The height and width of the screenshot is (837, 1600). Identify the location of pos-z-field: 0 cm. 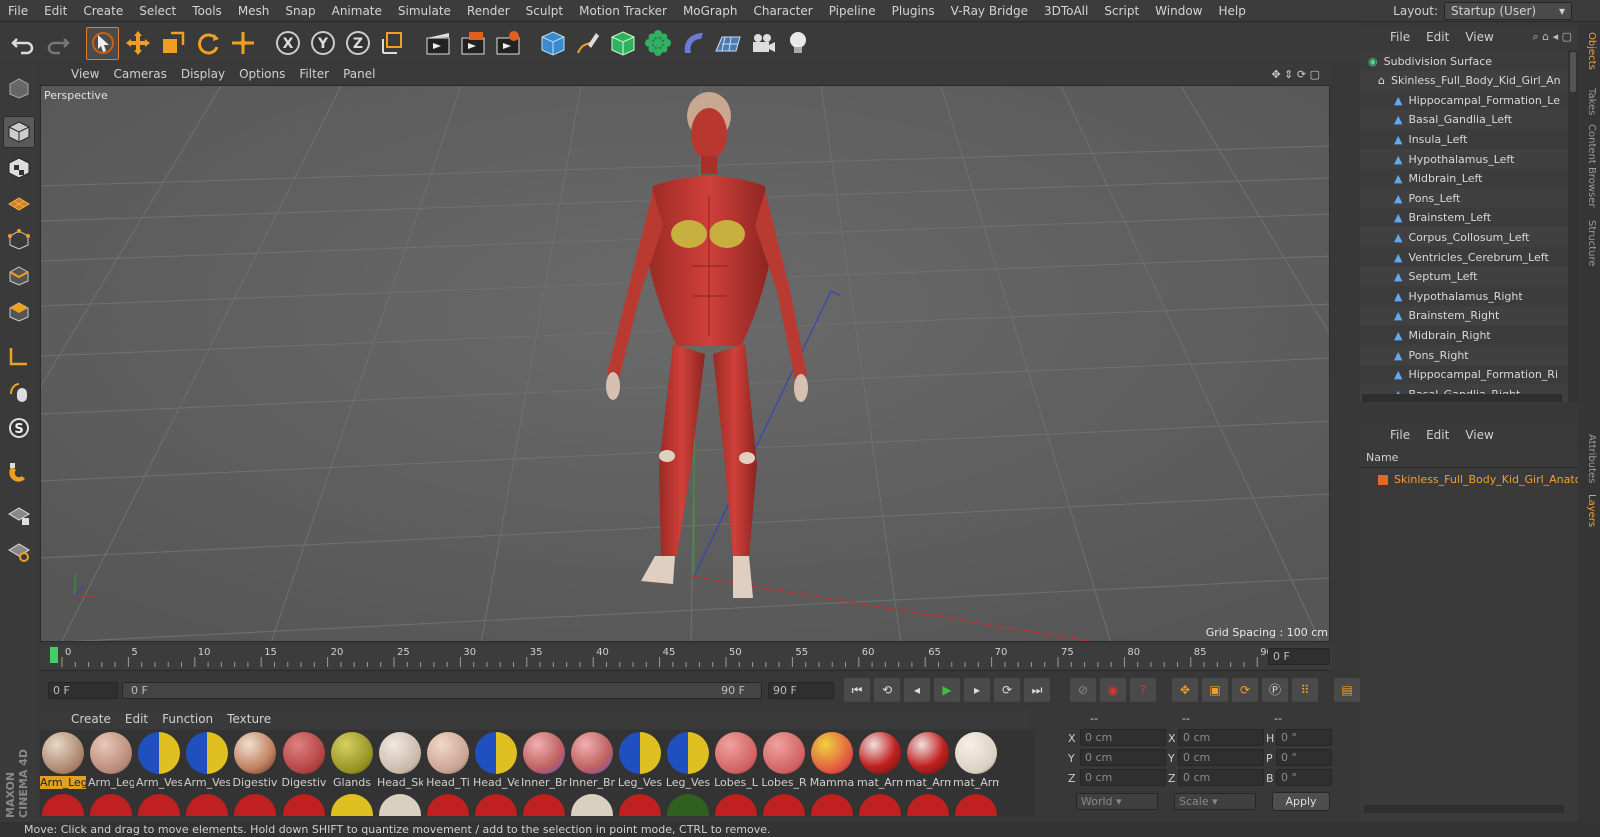
(1123, 777).